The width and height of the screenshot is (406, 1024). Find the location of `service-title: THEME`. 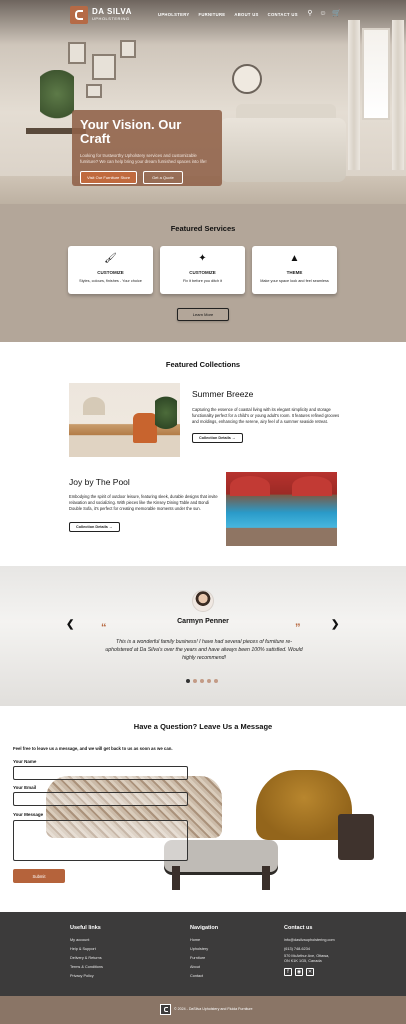

service-title: THEME is located at coordinates (294, 272).